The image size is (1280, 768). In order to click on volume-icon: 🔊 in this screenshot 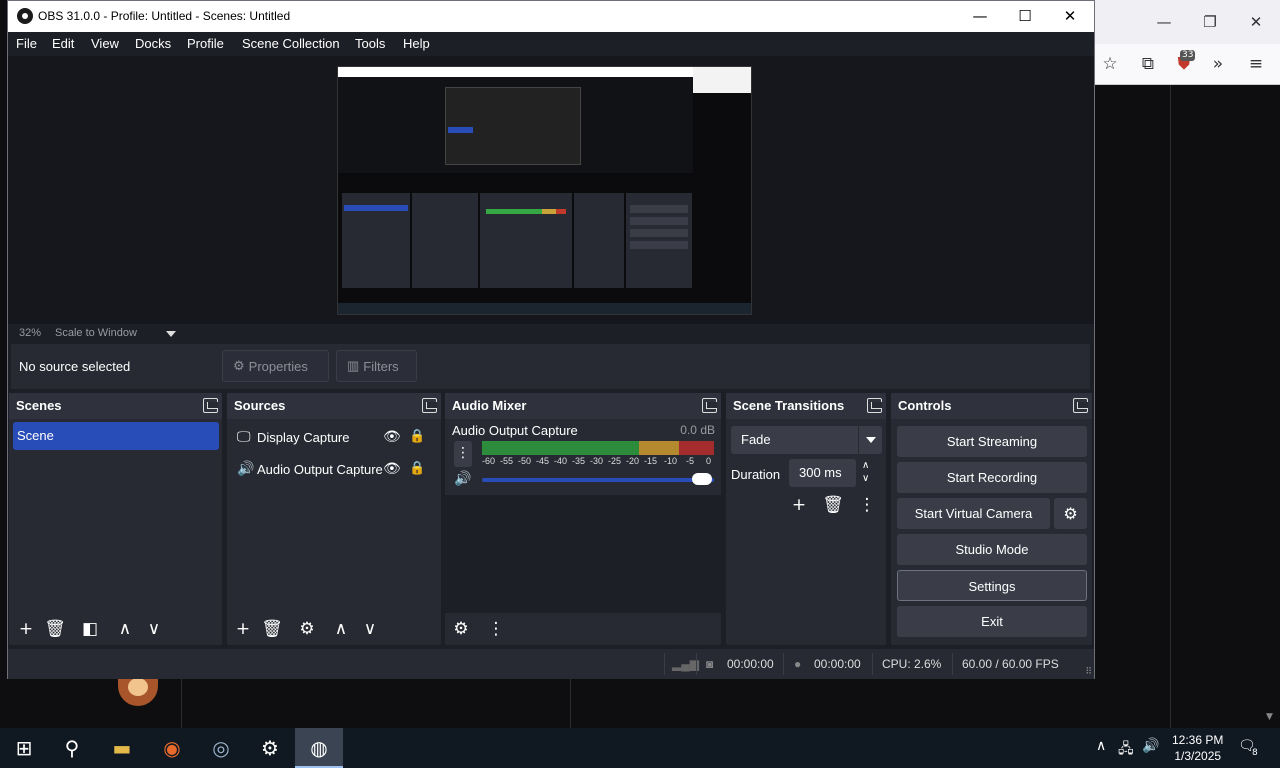, I will do `click(1150, 746)`.